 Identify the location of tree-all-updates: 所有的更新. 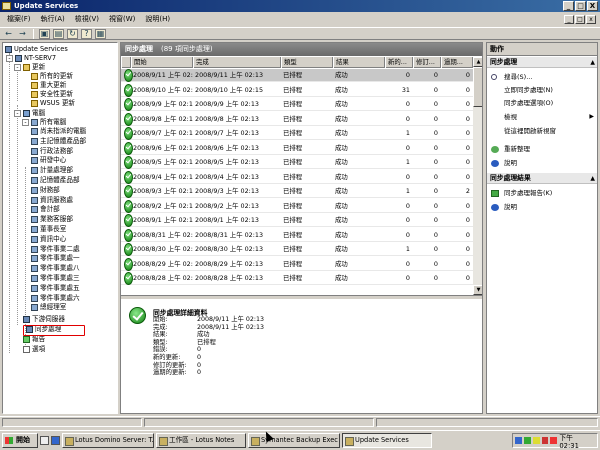
(52, 76).